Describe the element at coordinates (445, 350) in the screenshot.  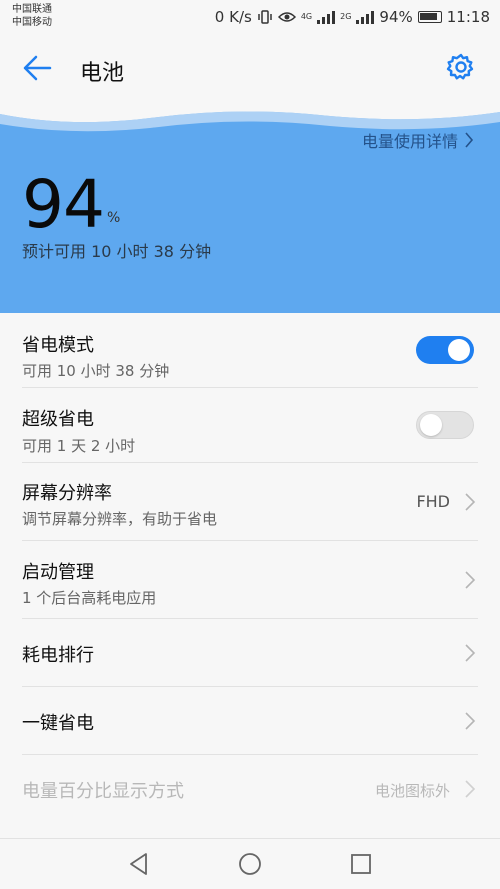
I see `power-saving-toggle` at that location.